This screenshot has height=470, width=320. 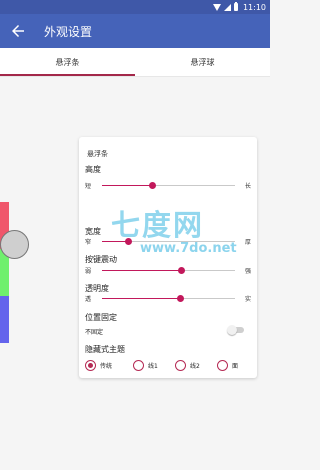 What do you see at coordinates (153, 366) in the screenshot?
I see `theme-option-label: 线1` at bounding box center [153, 366].